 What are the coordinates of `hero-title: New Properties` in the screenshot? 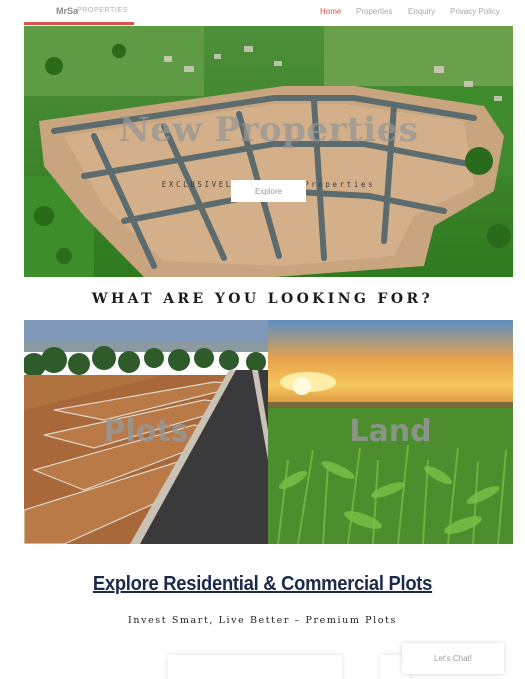 It's located at (268, 130).